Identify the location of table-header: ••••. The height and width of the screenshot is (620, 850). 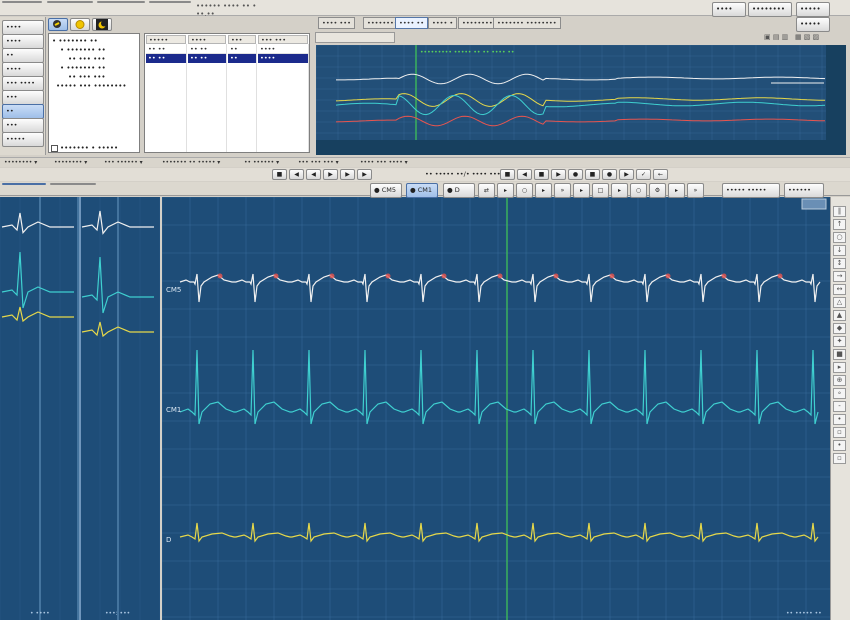
(207, 39).